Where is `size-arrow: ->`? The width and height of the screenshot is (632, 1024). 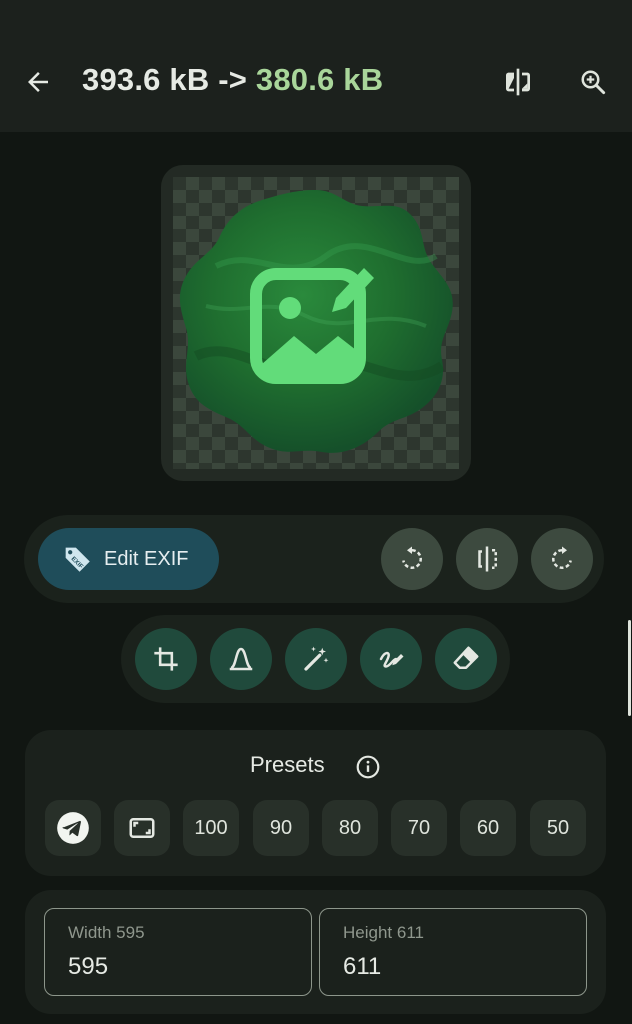
size-arrow: -> is located at coordinates (232, 79).